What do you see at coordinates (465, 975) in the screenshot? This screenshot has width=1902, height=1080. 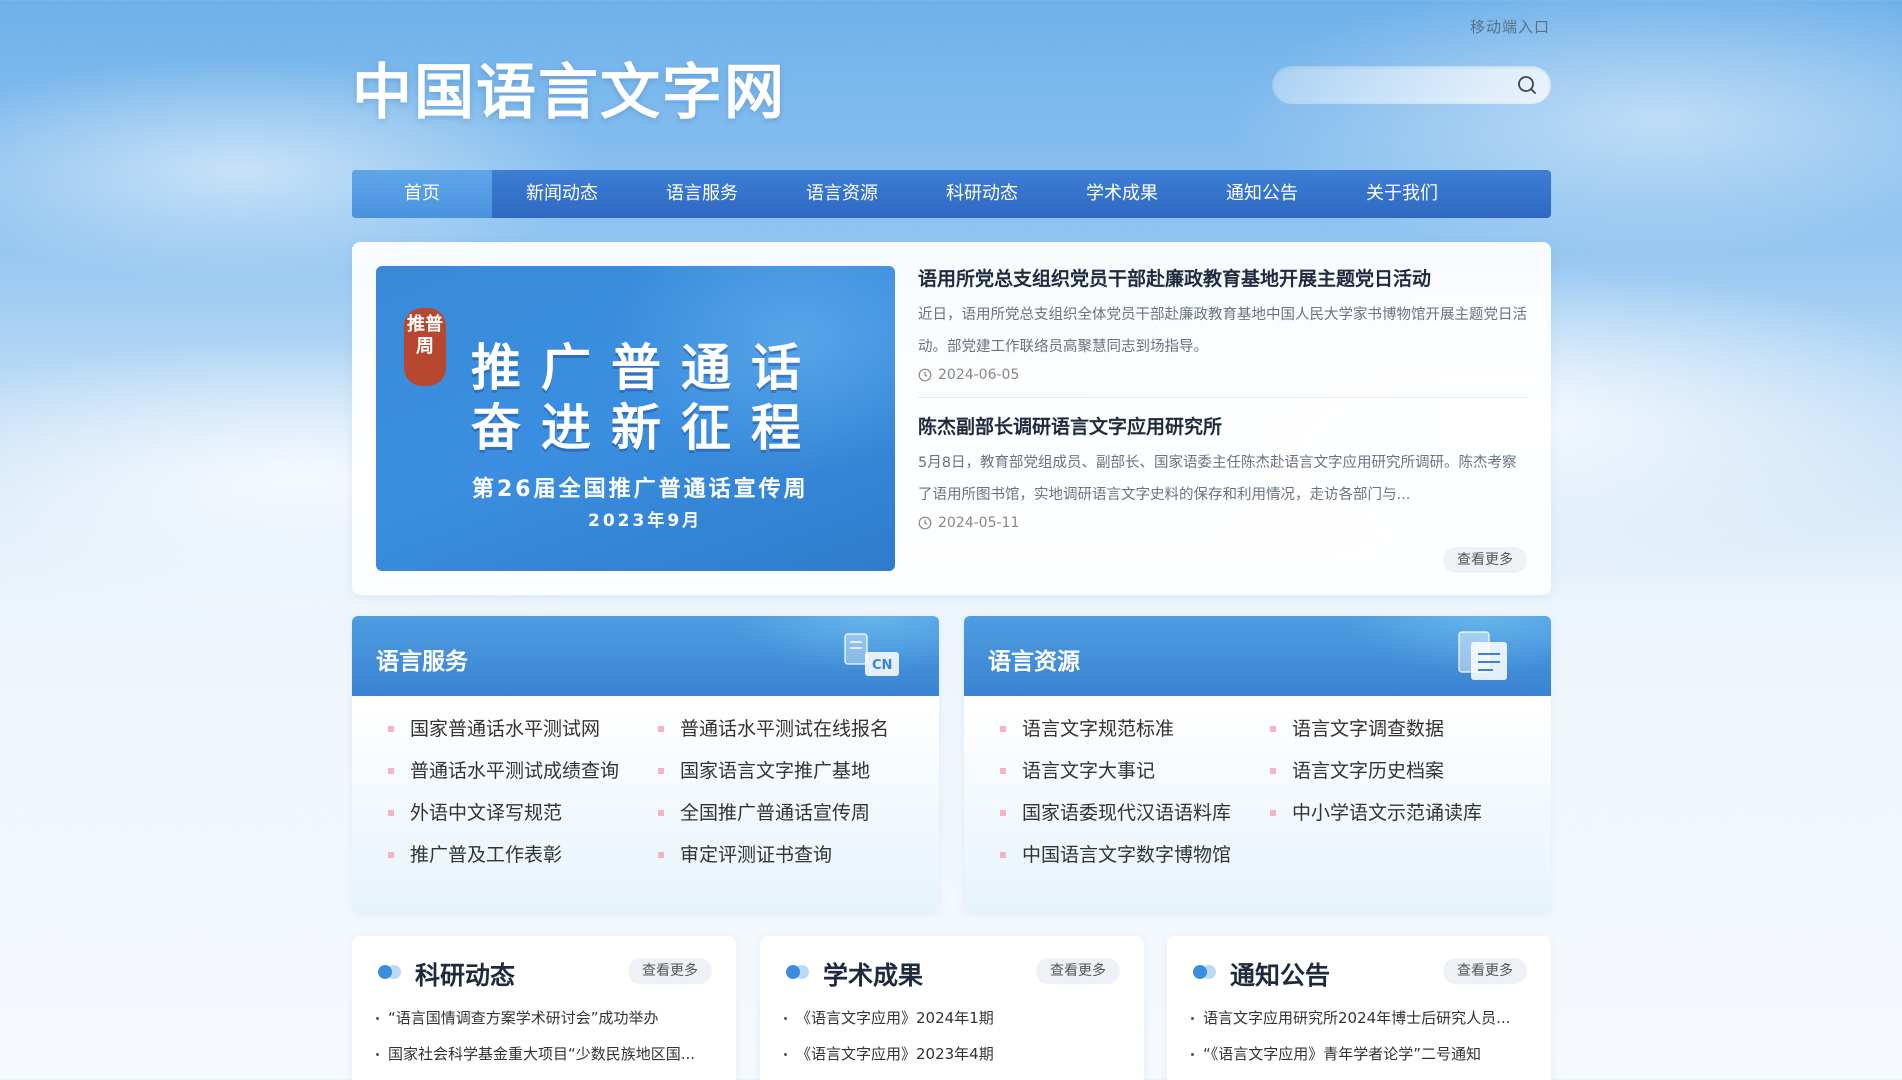 I see `card-title: 科研动态` at bounding box center [465, 975].